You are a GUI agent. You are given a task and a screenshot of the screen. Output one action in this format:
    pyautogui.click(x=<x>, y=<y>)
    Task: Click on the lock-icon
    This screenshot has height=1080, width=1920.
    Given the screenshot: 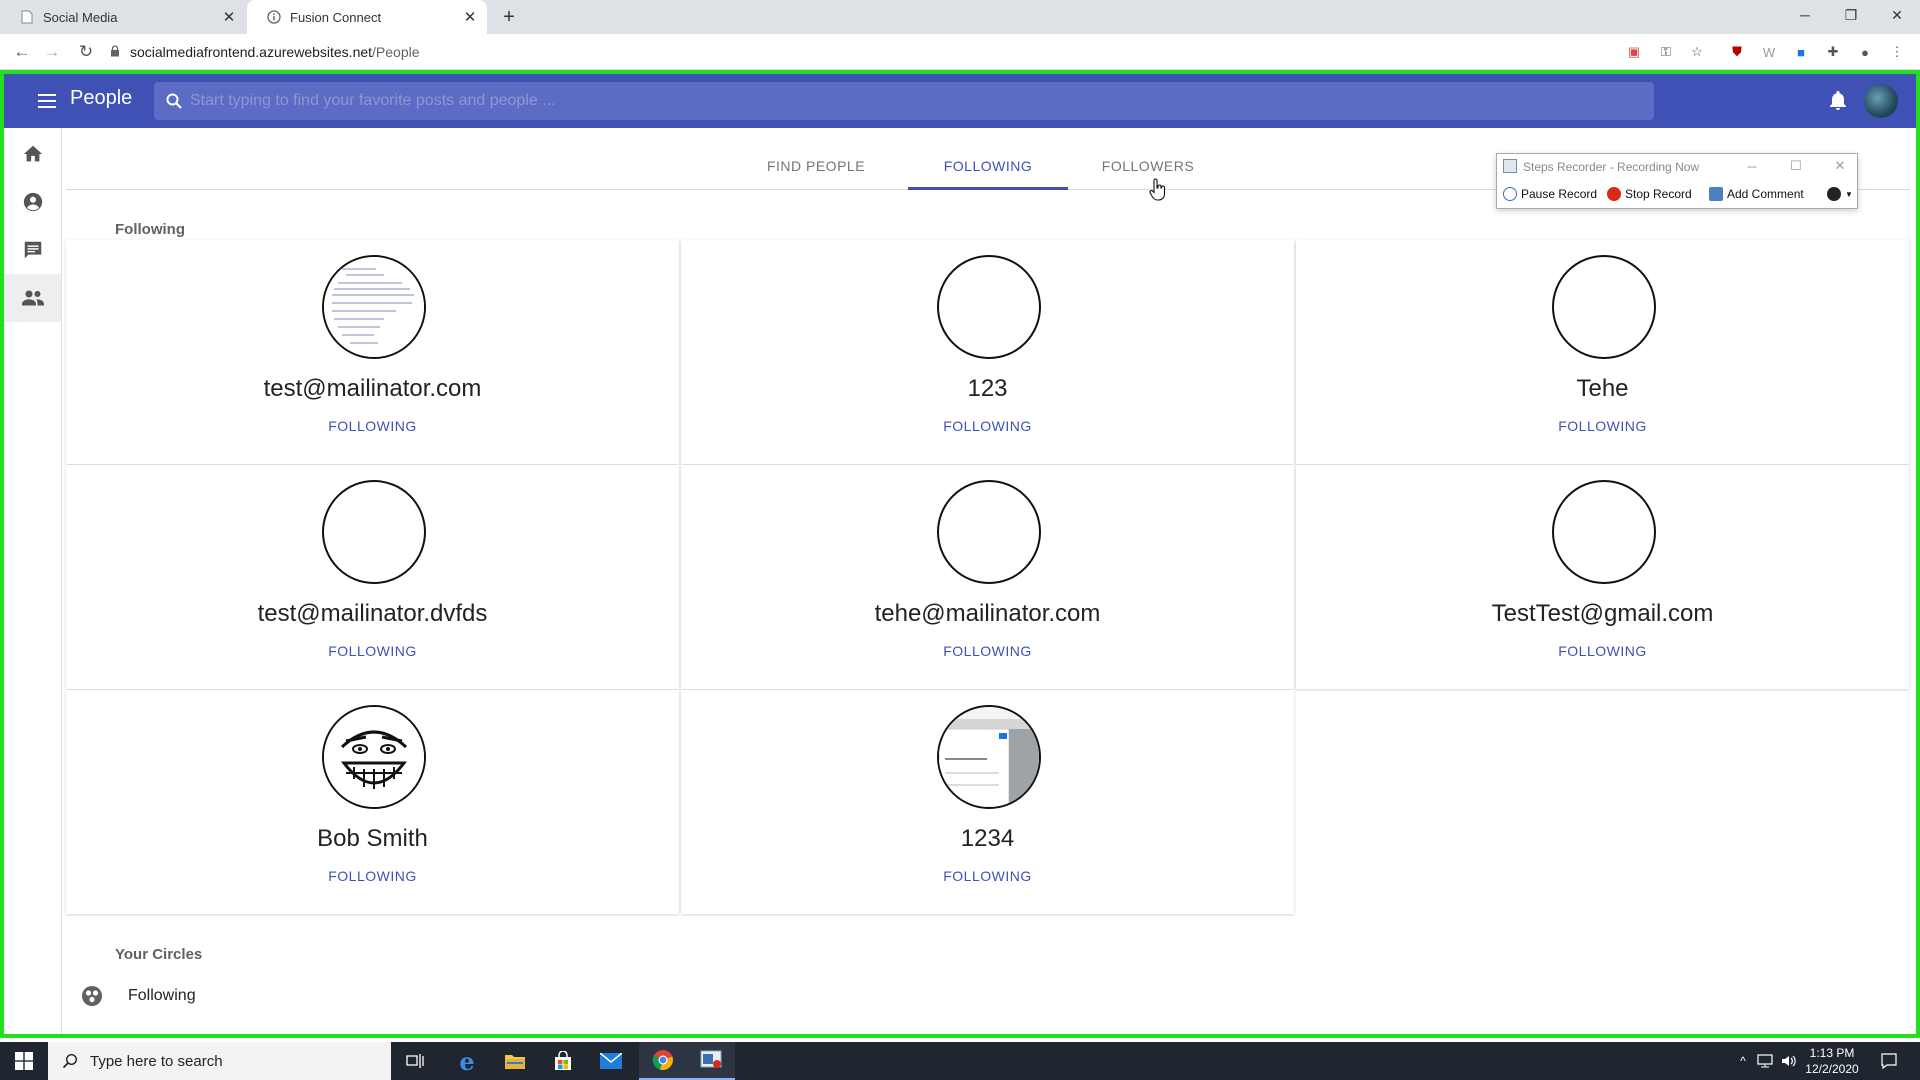 What is the action you would take?
    pyautogui.click(x=115, y=52)
    